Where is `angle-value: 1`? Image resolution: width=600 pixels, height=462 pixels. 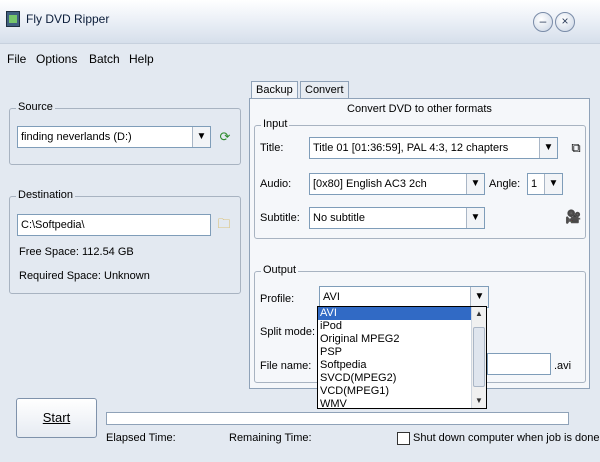 angle-value: 1 is located at coordinates (534, 184).